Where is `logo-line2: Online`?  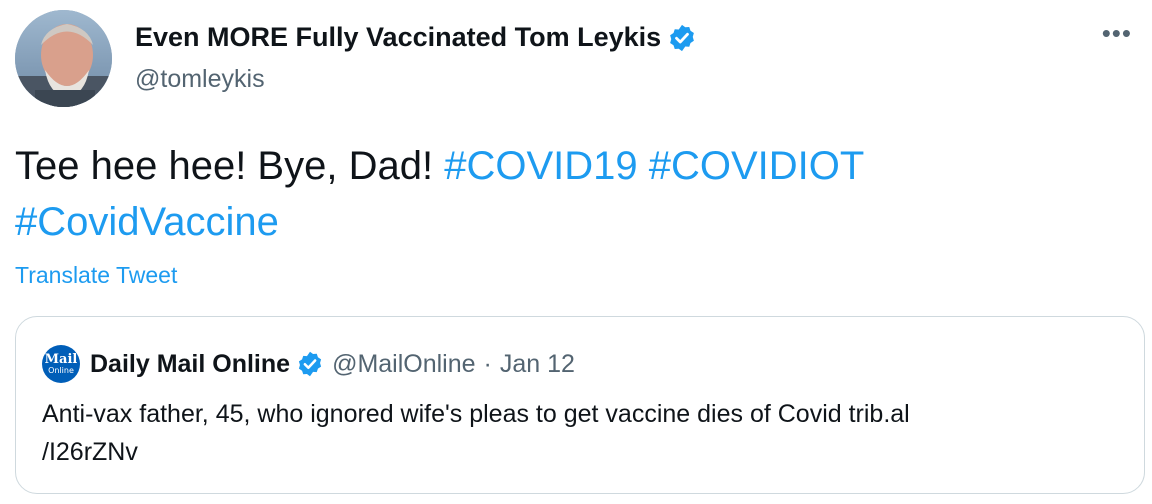 logo-line2: Online is located at coordinates (61, 370).